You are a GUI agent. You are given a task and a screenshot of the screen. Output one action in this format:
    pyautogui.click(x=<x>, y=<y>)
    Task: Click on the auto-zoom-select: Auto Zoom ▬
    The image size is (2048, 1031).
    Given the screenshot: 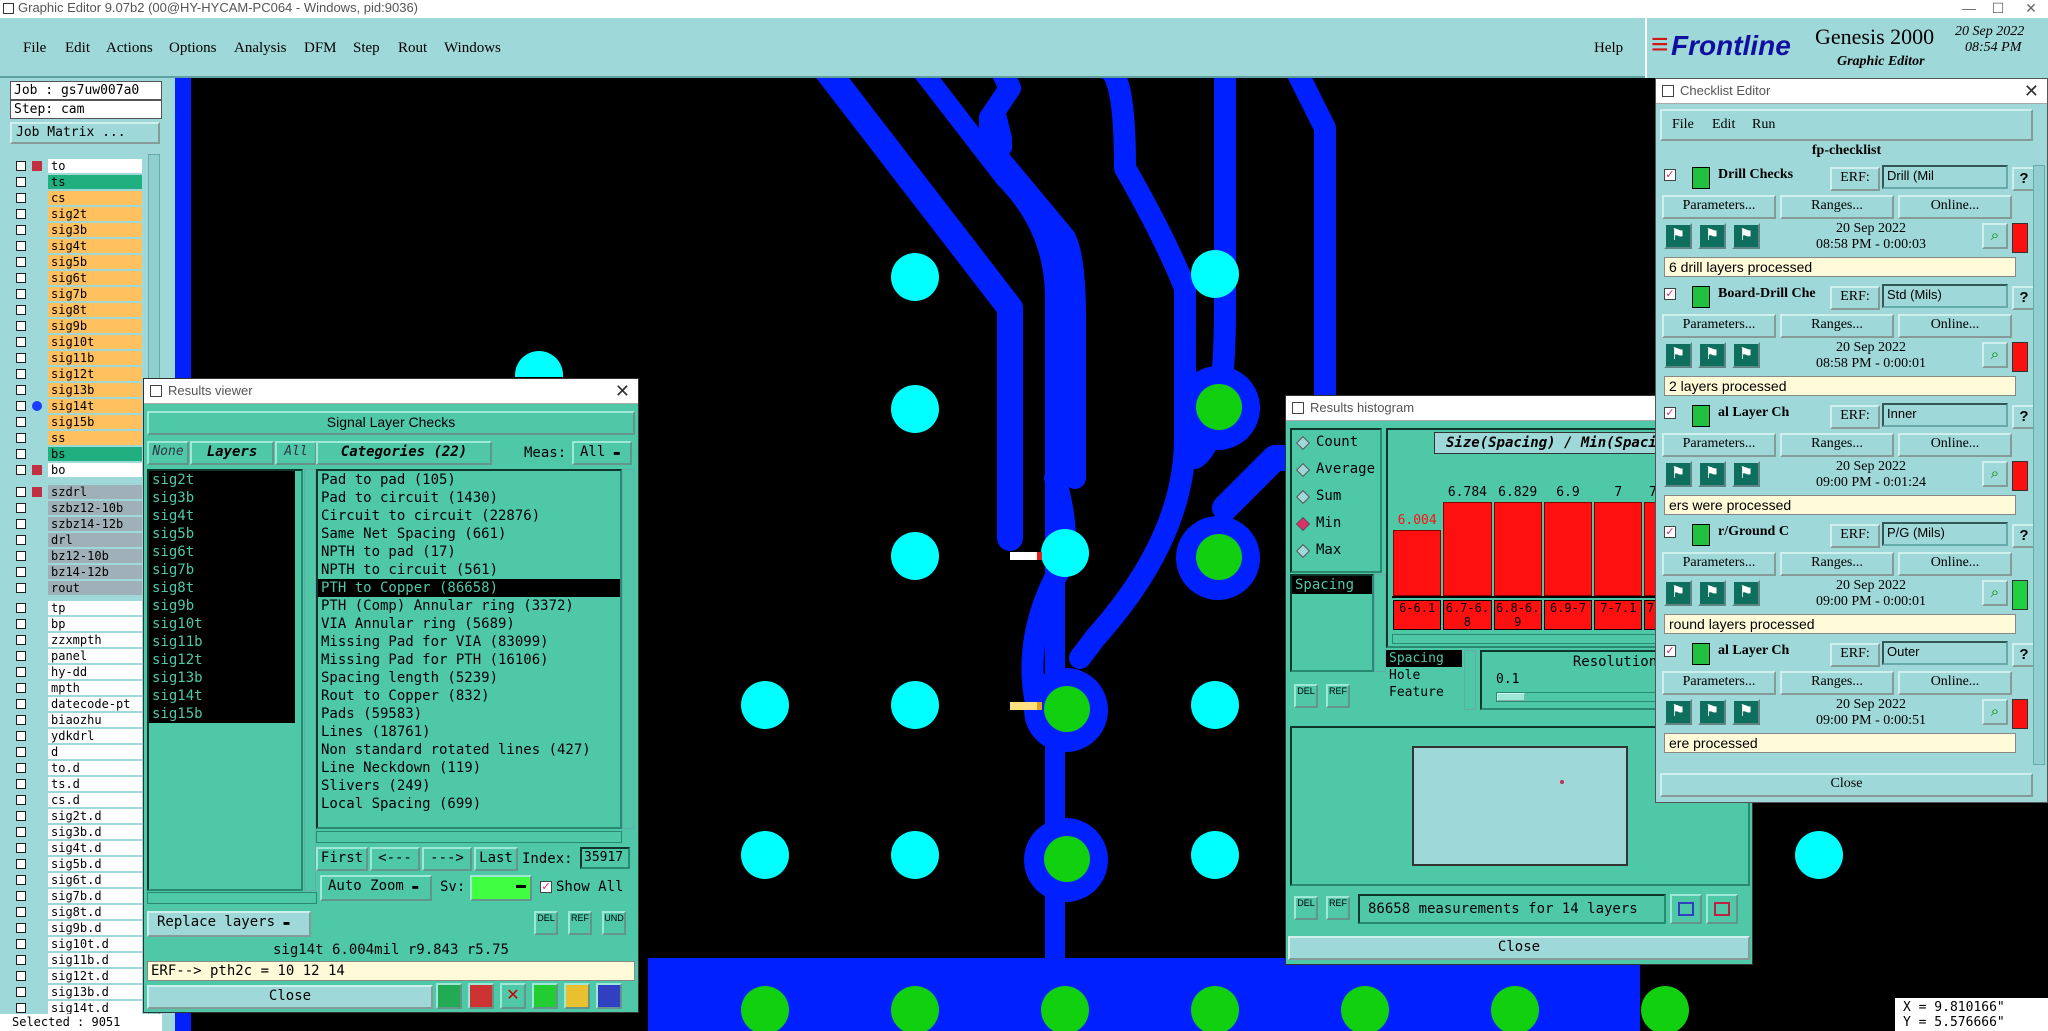 What is the action you would take?
    pyautogui.click(x=376, y=888)
    